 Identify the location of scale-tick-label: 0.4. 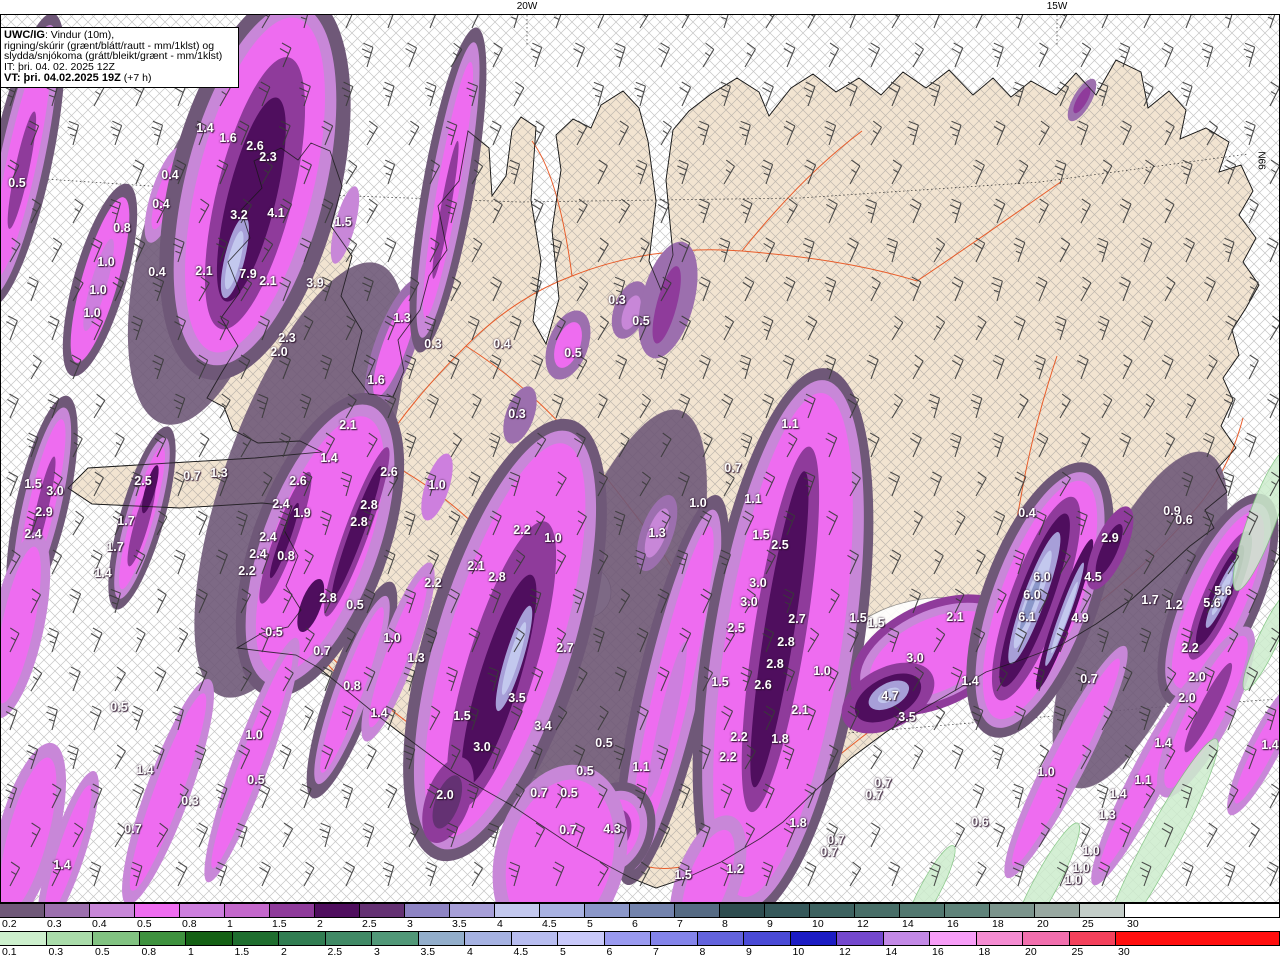
(99, 924).